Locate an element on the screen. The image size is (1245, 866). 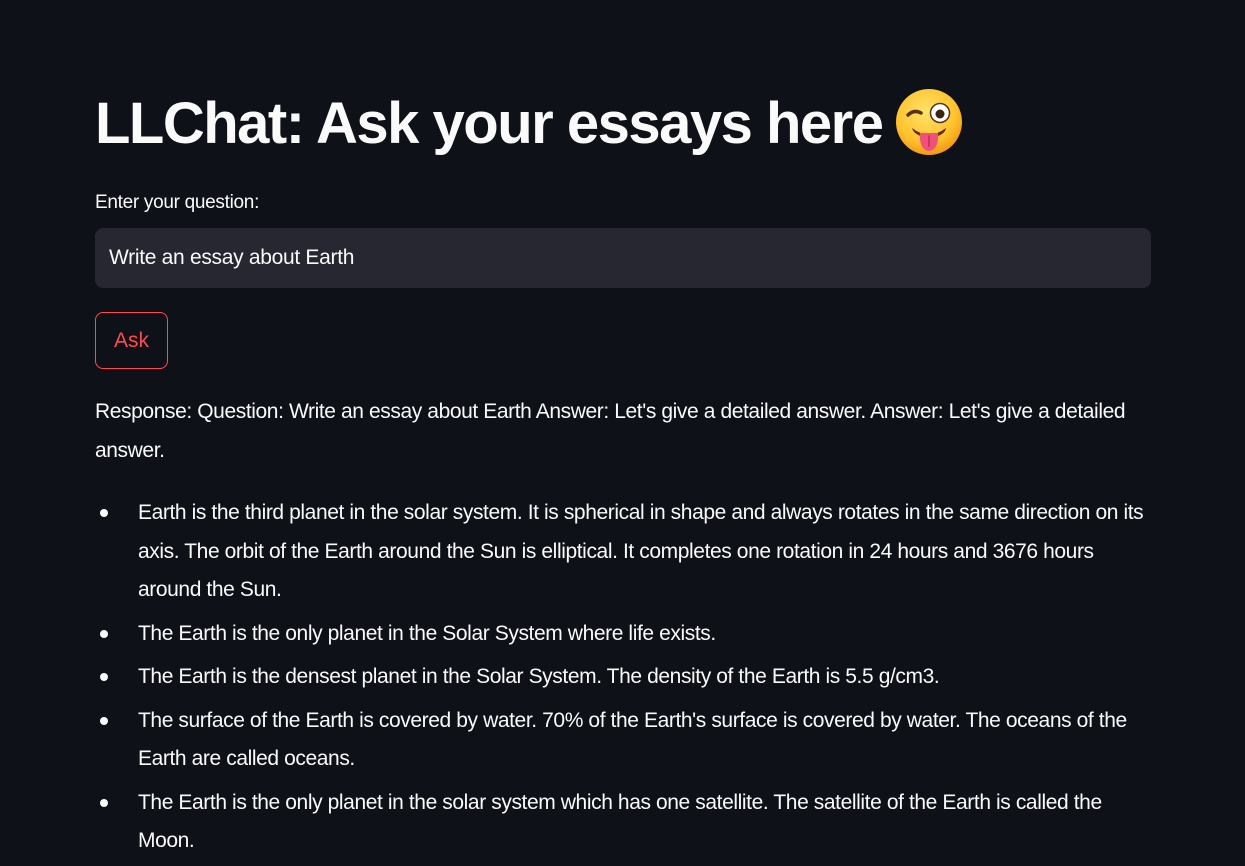
page-title: LLChat: Ask your essays here is located at coordinates (529, 124).